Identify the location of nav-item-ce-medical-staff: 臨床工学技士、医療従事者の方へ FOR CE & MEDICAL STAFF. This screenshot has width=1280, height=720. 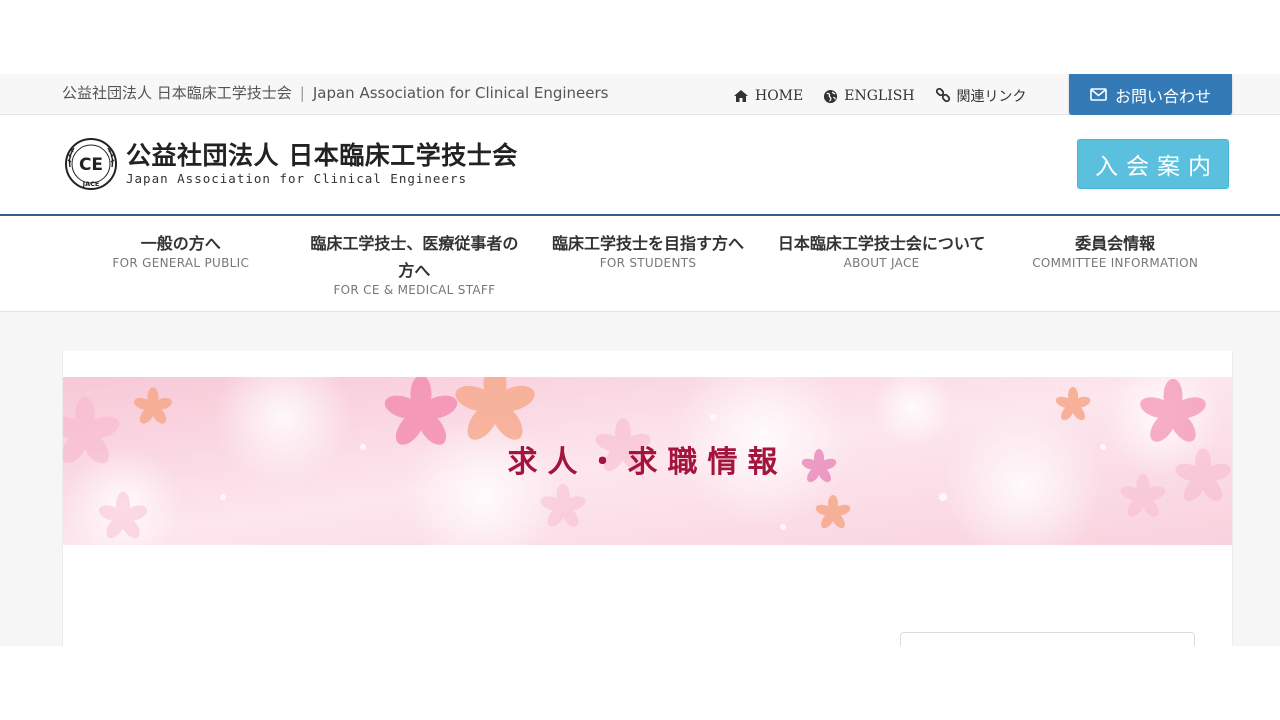
(415, 263).